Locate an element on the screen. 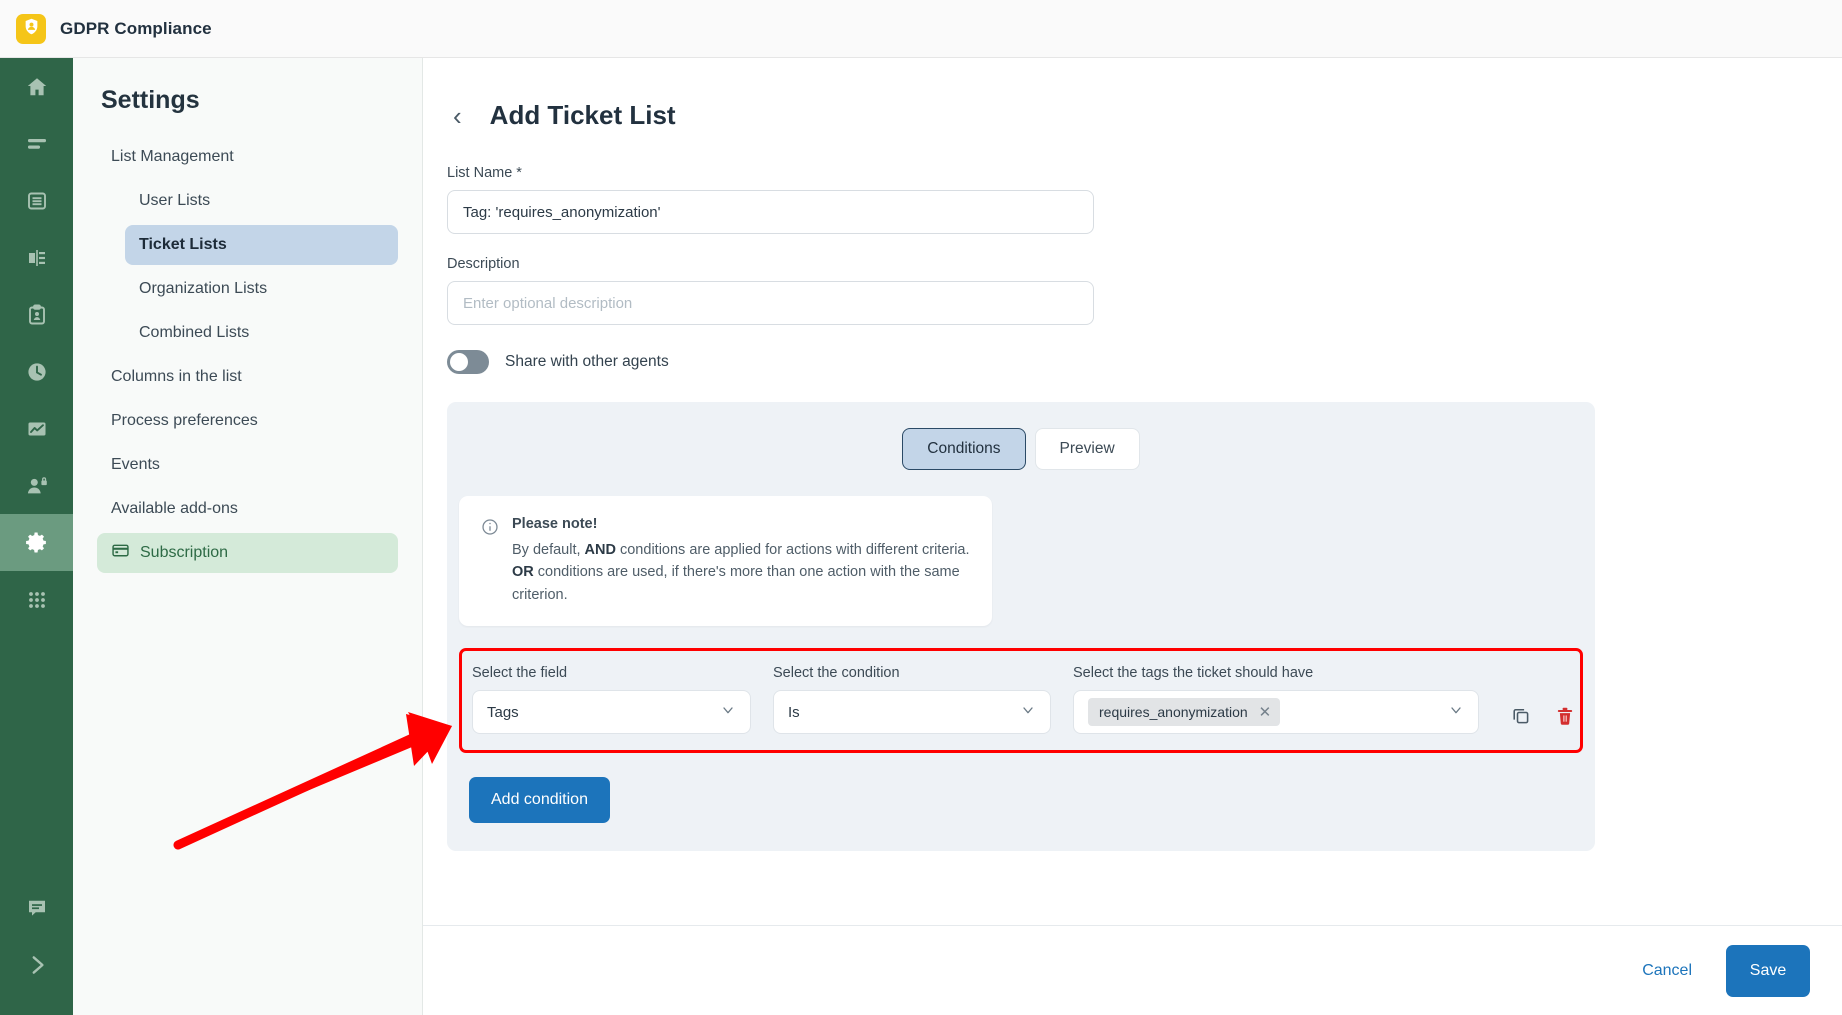 This screenshot has height=1015, width=1842. close-icon: ✕ is located at coordinates (1265, 712).